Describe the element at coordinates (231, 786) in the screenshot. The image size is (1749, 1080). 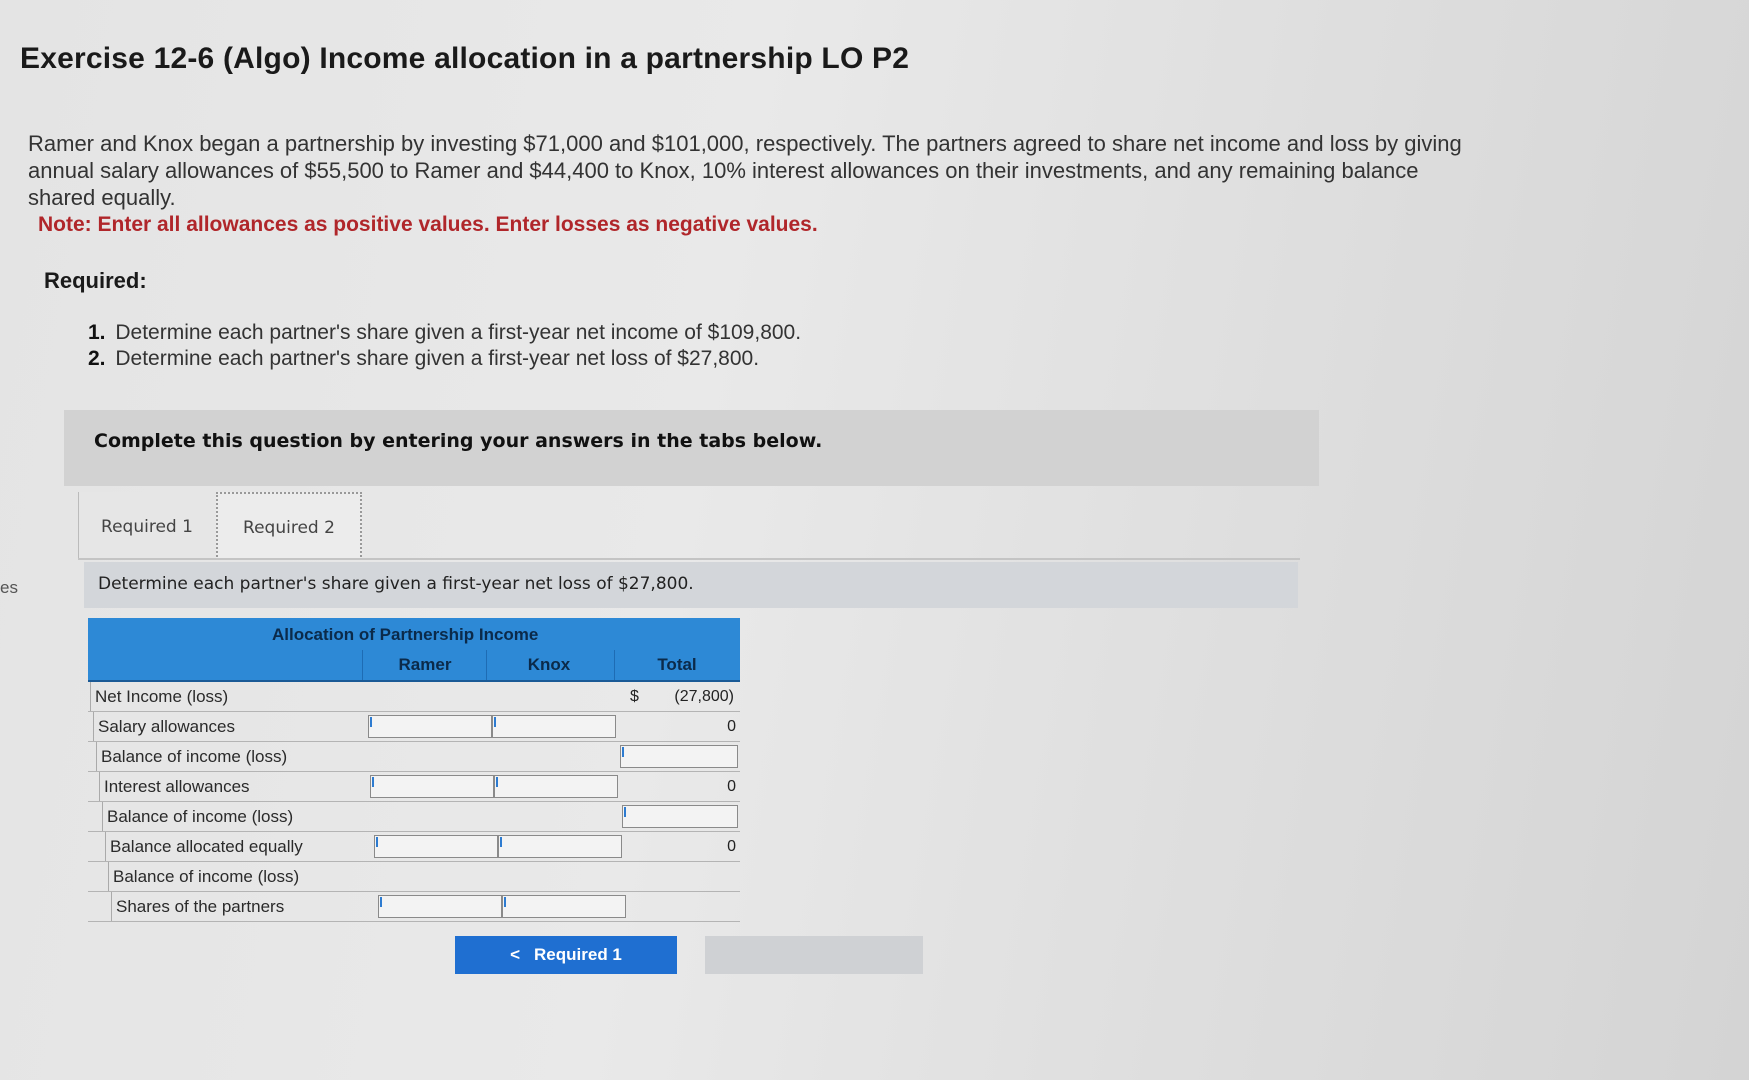
I see `row-label: Interest allowances` at that location.